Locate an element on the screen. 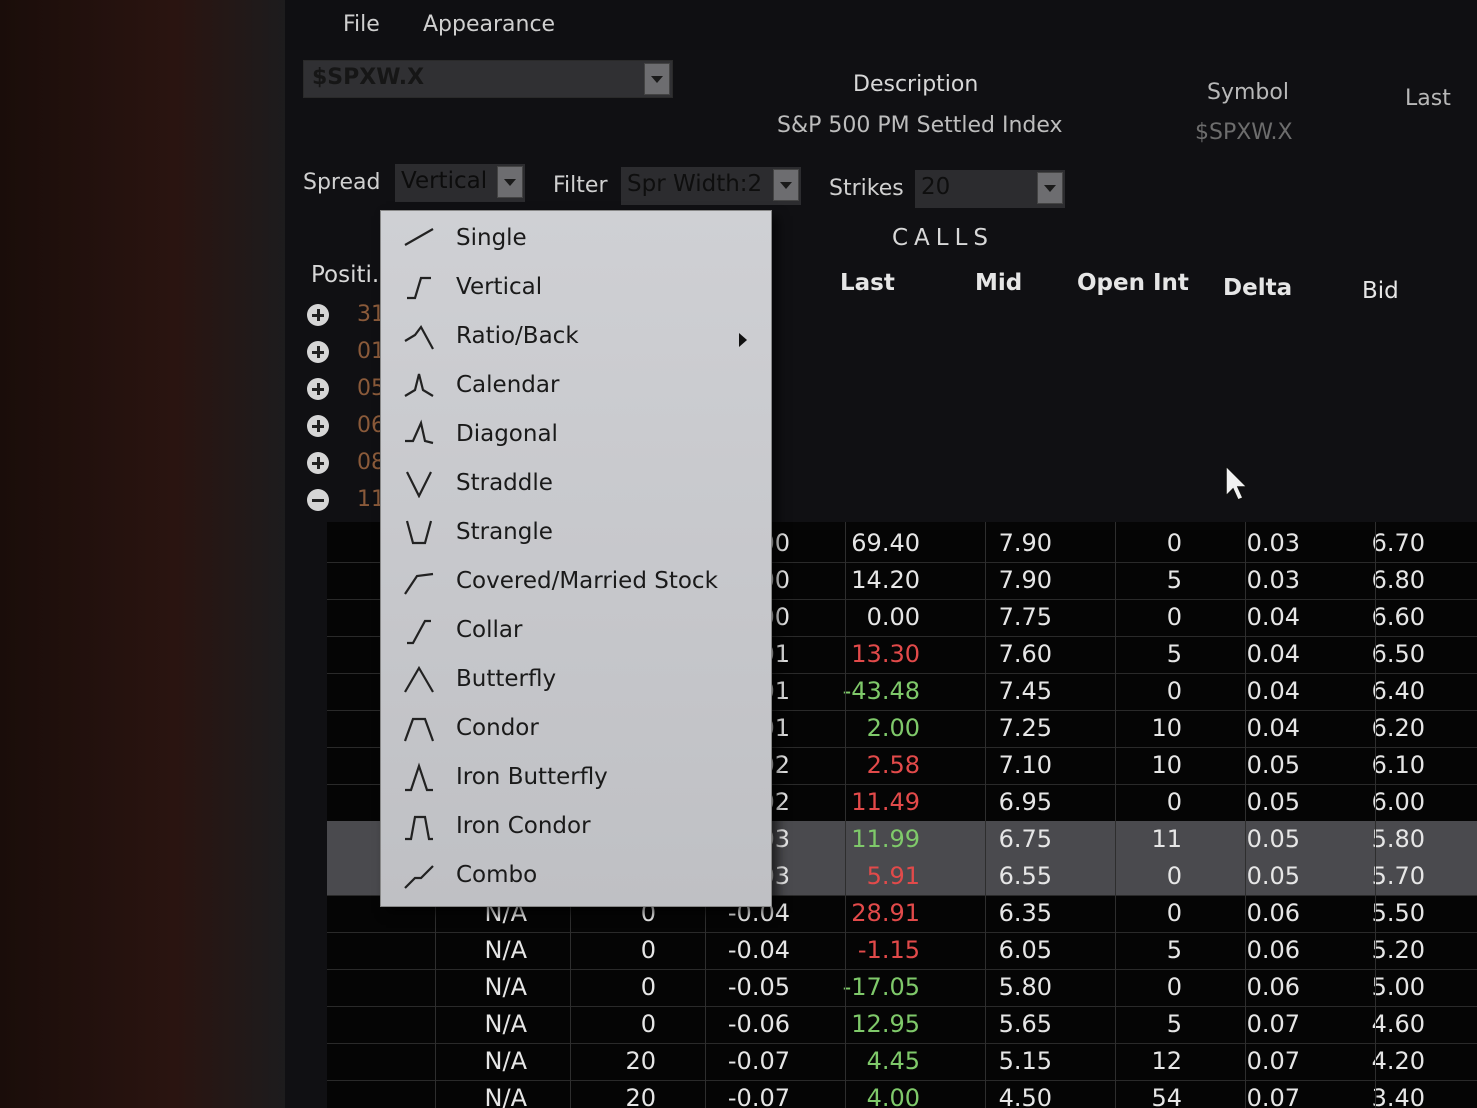 This screenshot has height=1108, width=1477. cell-last: 4.45 is located at coordinates (893, 1061).